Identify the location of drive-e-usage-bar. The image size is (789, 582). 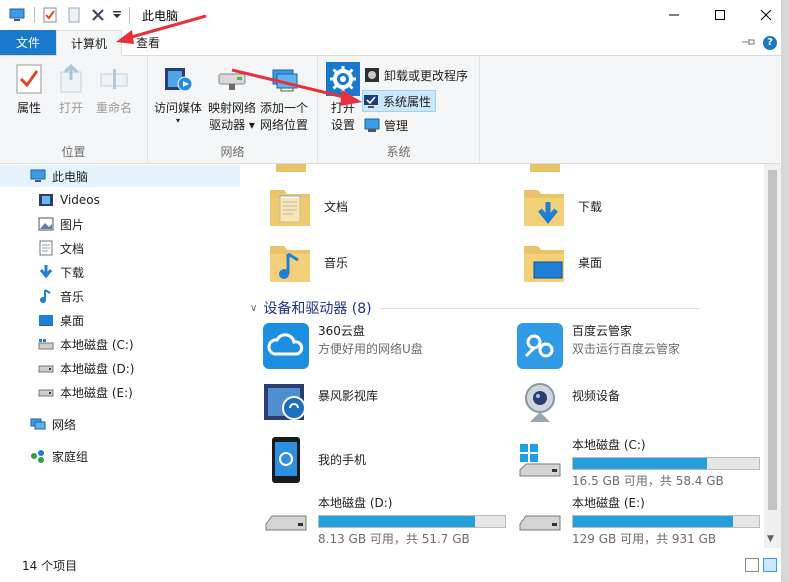
(666, 521).